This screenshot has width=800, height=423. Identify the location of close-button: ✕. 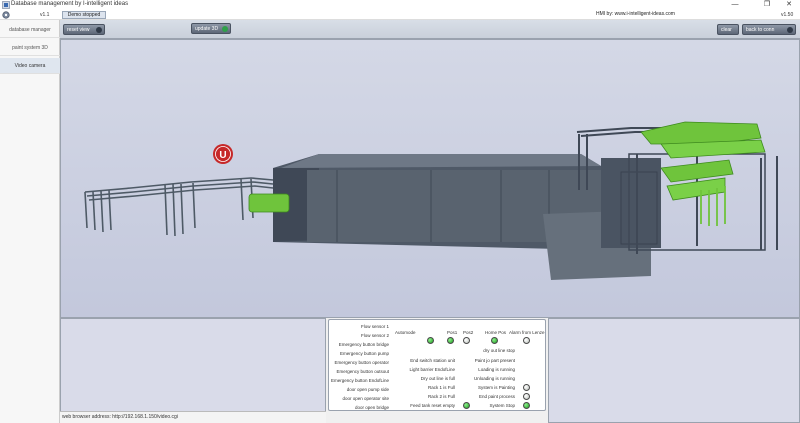
(789, 5).